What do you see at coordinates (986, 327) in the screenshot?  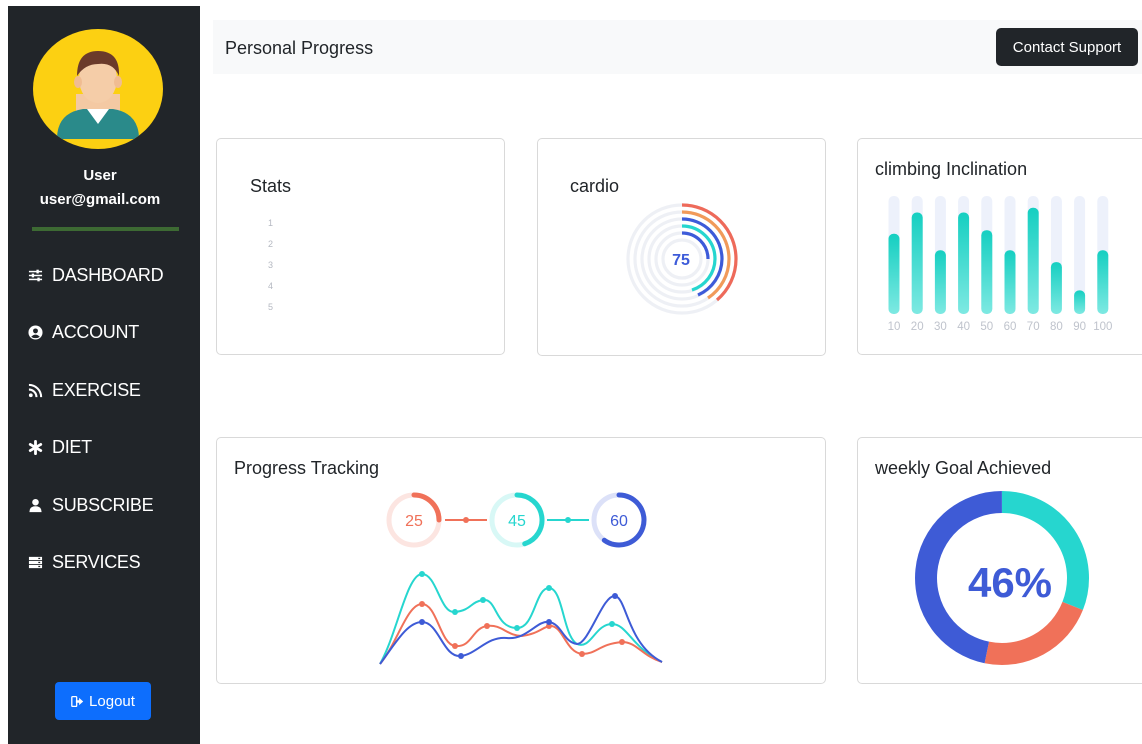 I see `climb-tick-label: 50` at bounding box center [986, 327].